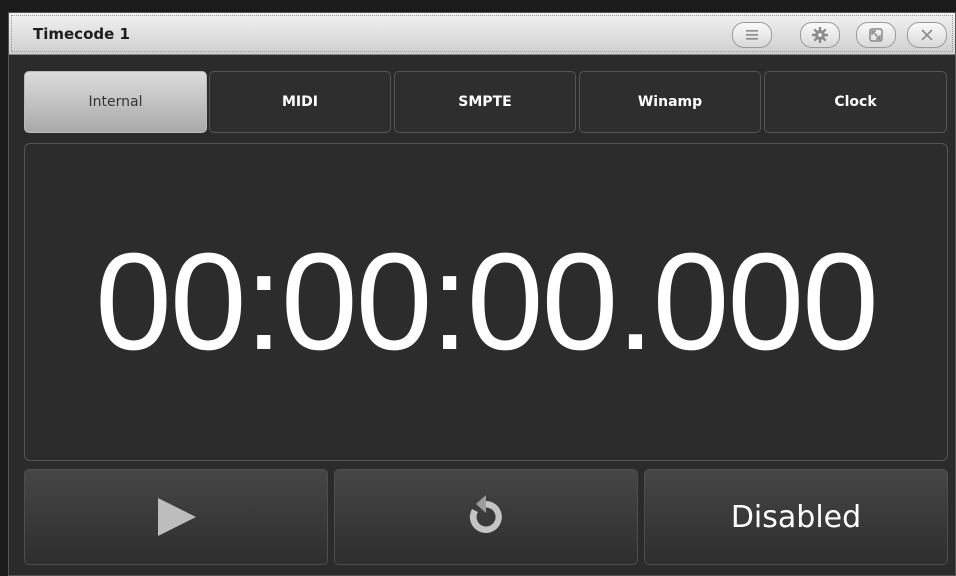 The width and height of the screenshot is (956, 576). I want to click on close-icon, so click(927, 35).